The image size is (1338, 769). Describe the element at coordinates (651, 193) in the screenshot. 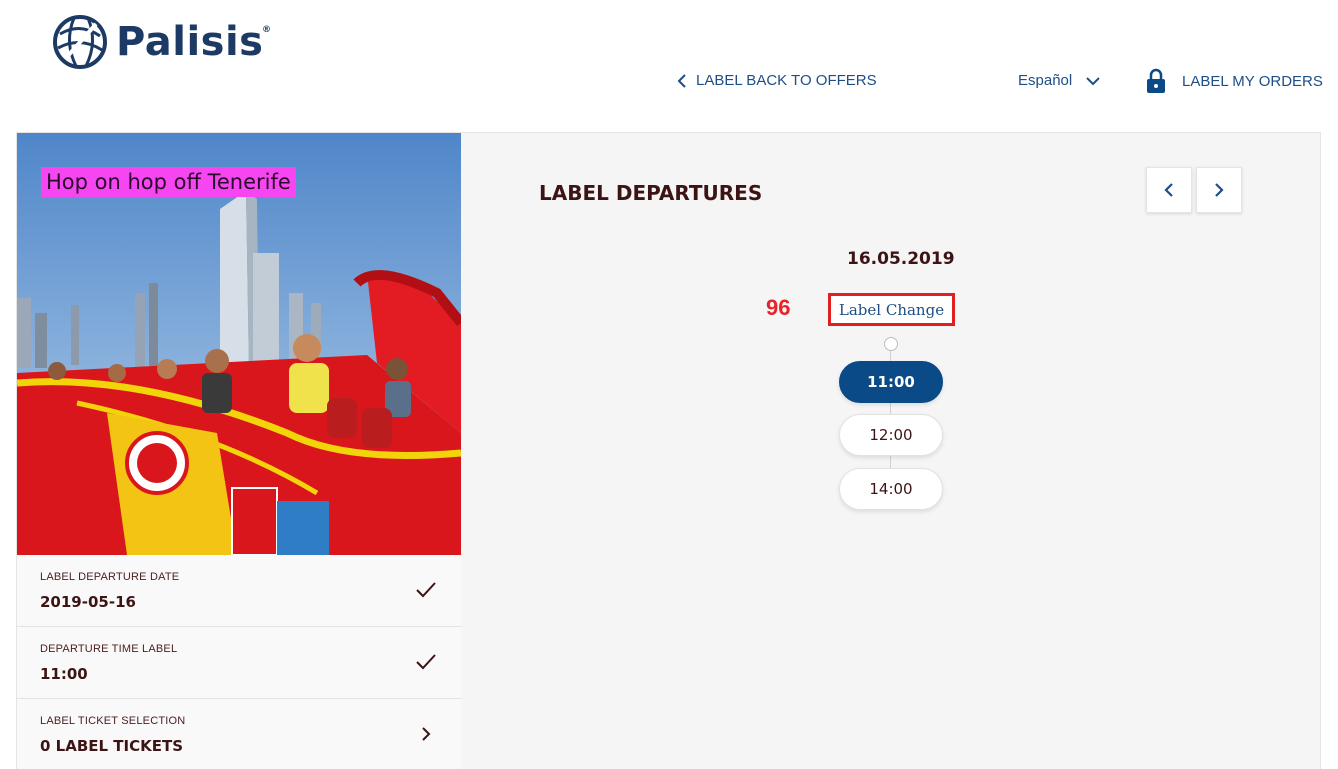

I see `departures-title: LABEL DEPARTURES` at that location.